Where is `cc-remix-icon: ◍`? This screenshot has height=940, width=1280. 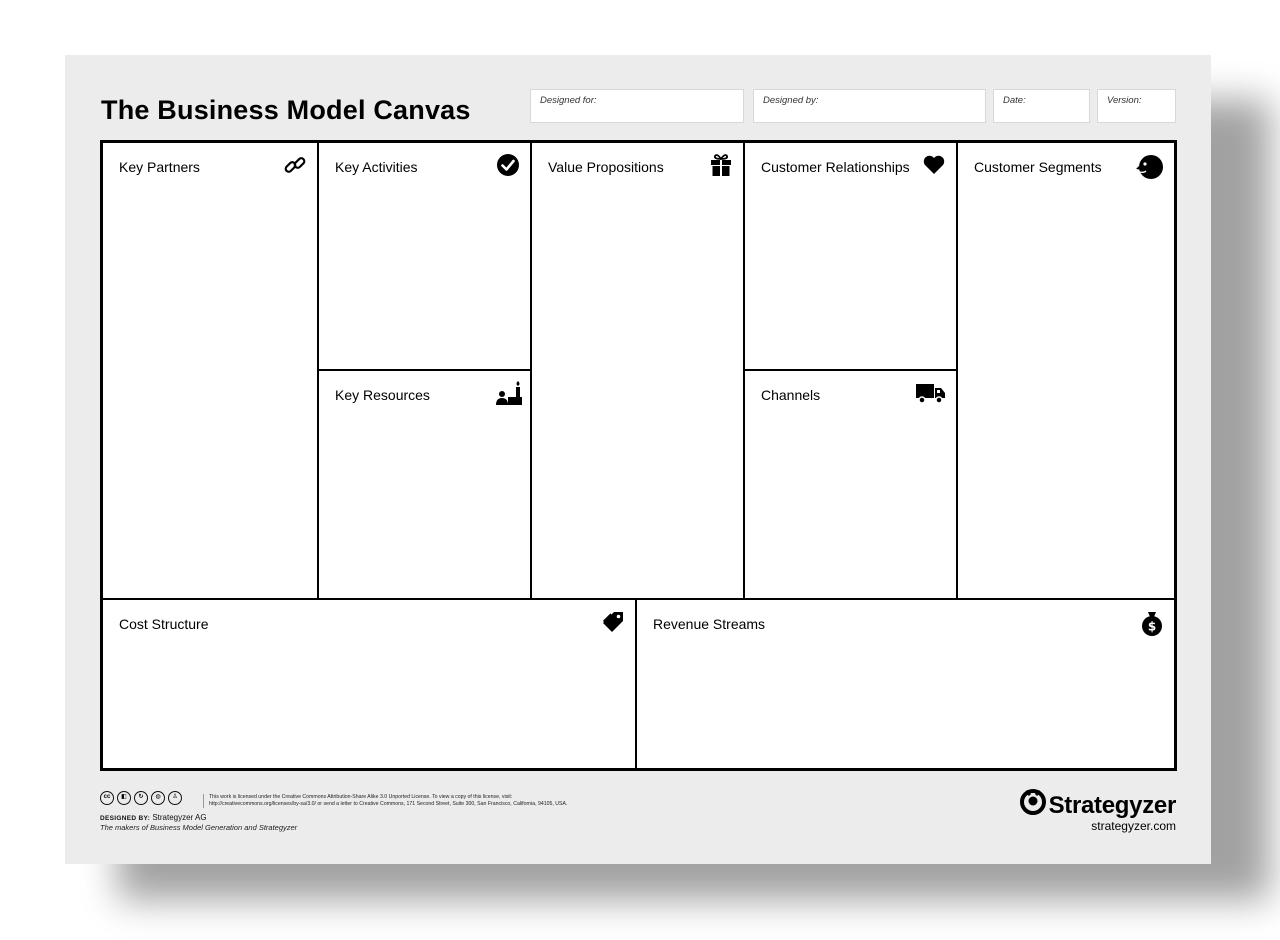 cc-remix-icon: ◍ is located at coordinates (158, 798).